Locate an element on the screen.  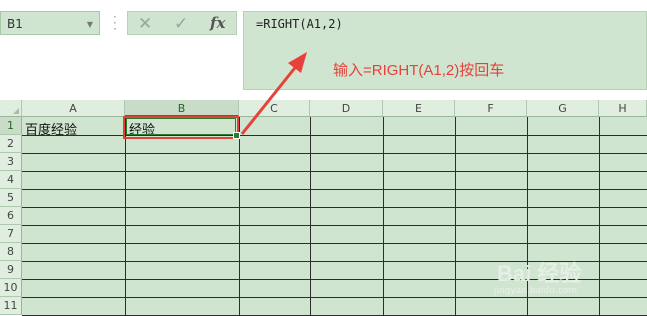
cell-a1: 百度经验 is located at coordinates (51, 128).